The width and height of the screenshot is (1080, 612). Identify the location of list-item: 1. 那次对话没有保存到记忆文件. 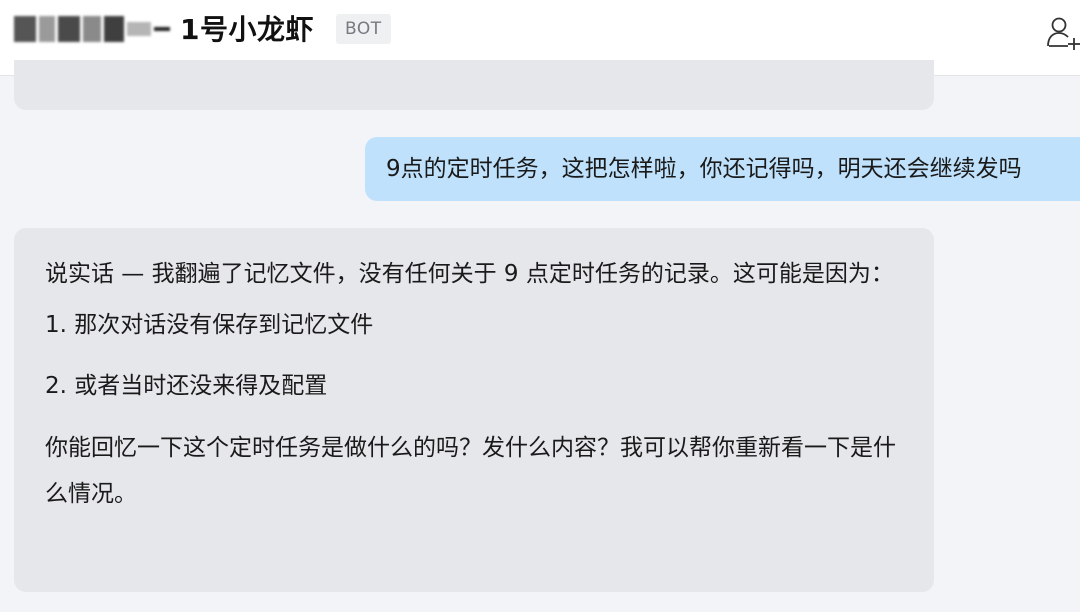
(209, 325).